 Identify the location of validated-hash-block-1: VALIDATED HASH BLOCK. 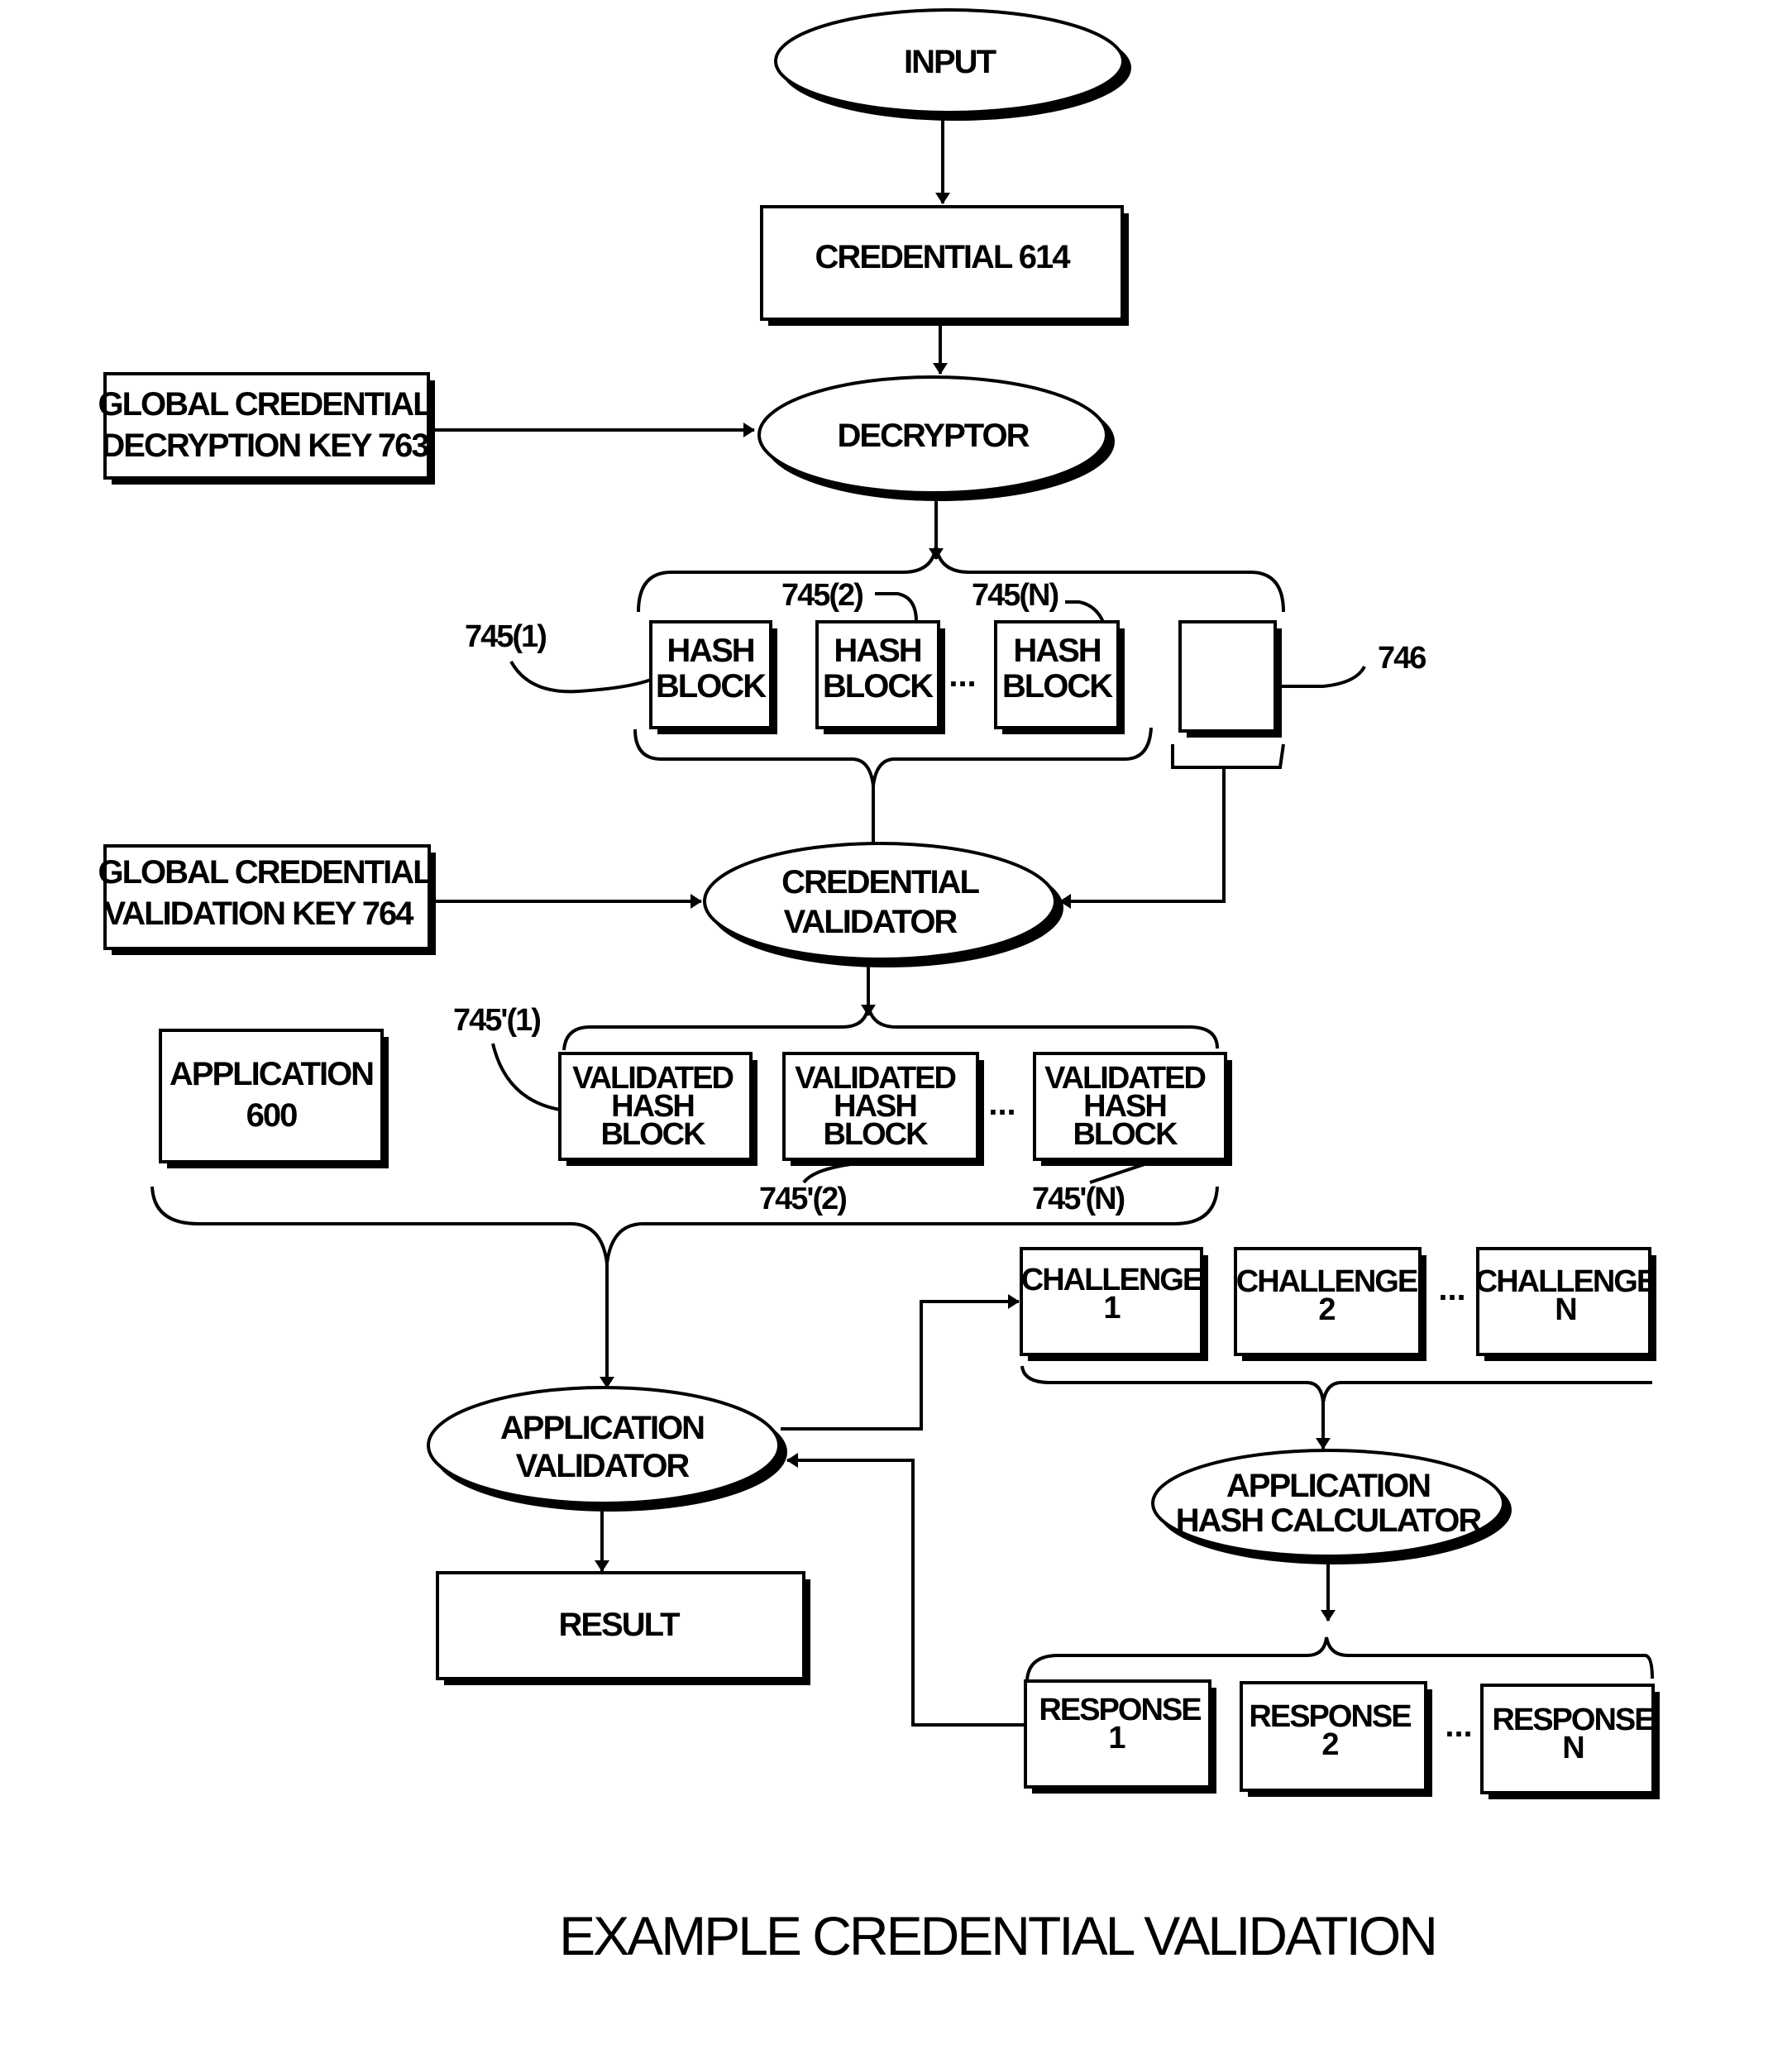
(657, 1109).